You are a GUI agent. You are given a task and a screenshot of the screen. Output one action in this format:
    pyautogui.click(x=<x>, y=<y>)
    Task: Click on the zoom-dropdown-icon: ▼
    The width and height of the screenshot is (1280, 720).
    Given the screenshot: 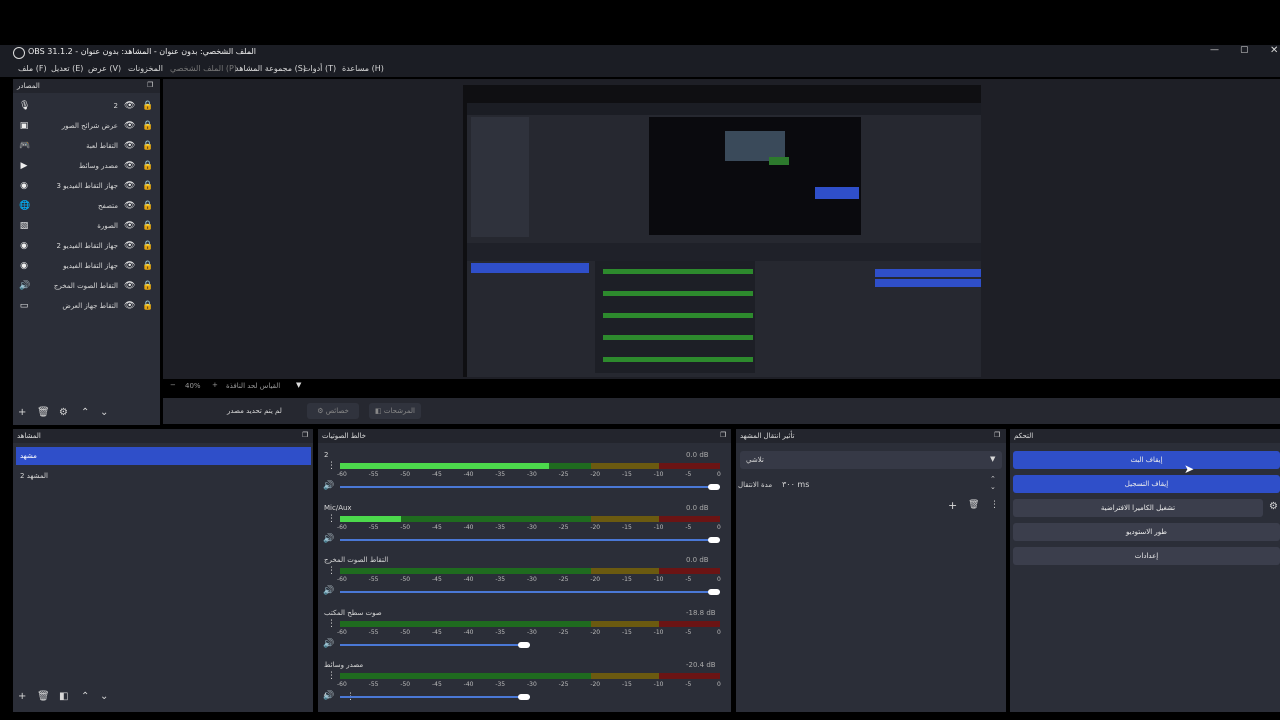 What is the action you would take?
    pyautogui.click(x=298, y=385)
    